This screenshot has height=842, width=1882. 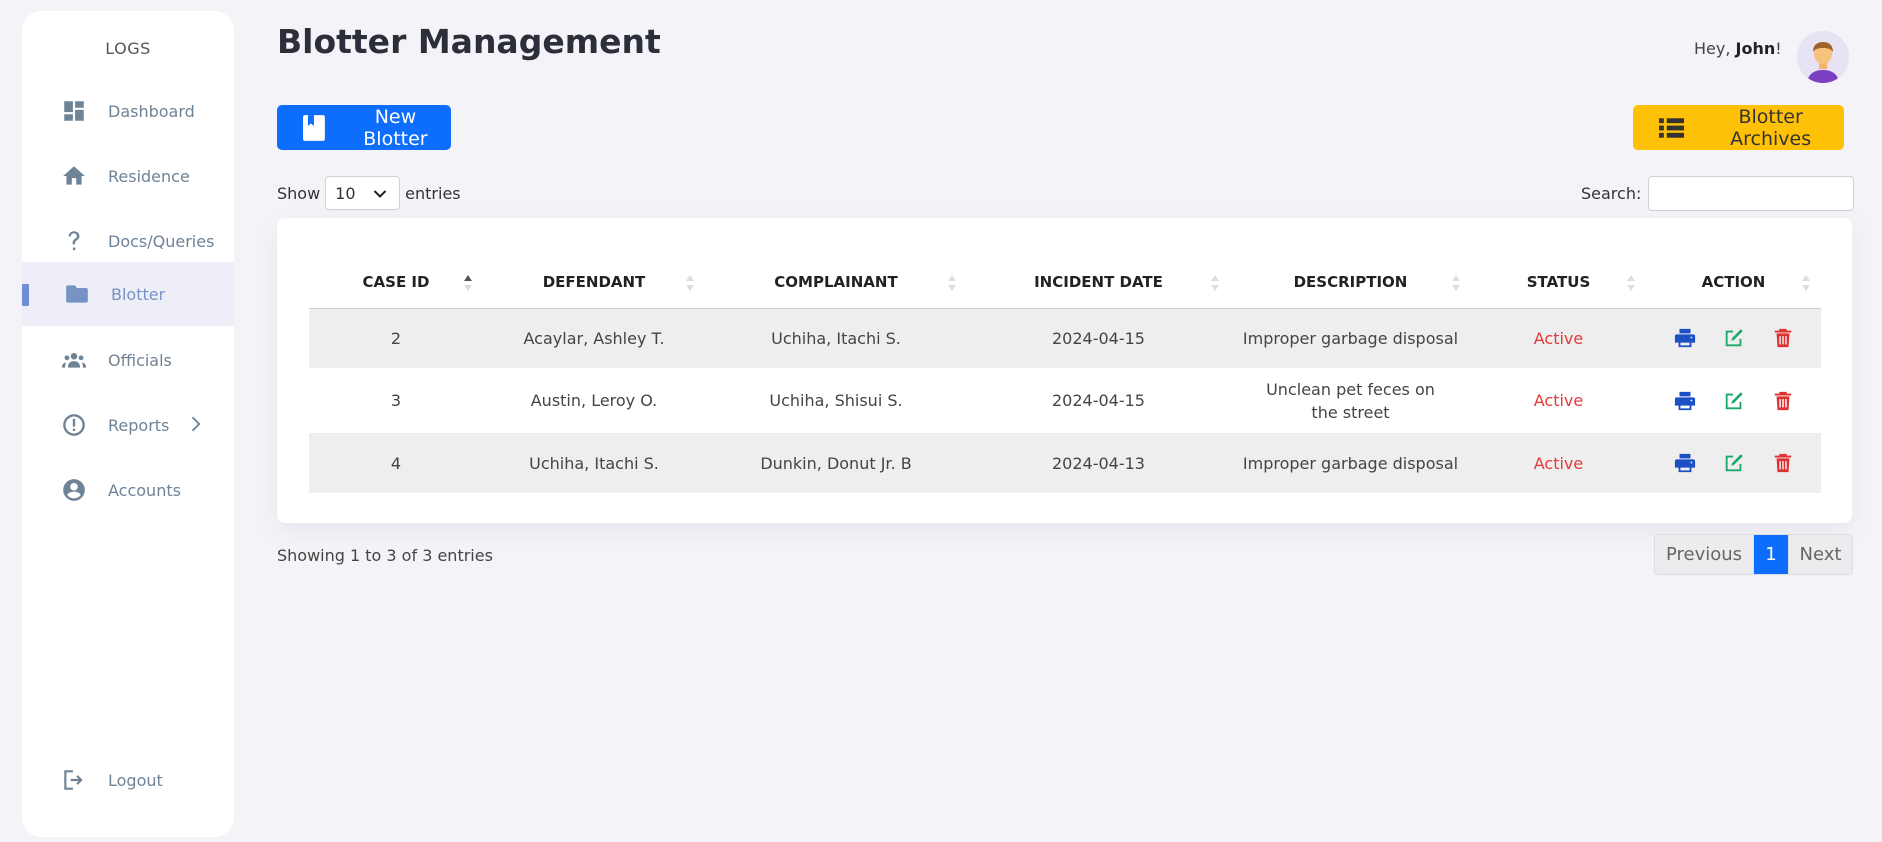 I want to click on column-header-action: ACTION, so click(x=1733, y=282).